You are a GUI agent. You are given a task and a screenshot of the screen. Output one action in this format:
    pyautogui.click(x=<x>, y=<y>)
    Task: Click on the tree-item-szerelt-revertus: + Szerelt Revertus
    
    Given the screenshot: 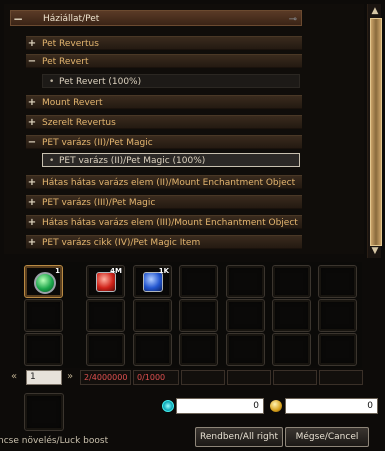 What is the action you would take?
    pyautogui.click(x=164, y=122)
    